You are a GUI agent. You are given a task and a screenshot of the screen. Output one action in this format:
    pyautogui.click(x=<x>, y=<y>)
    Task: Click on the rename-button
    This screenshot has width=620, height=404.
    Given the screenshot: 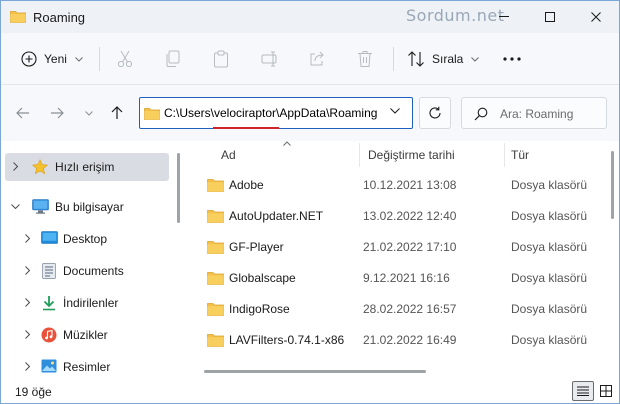 What is the action you would take?
    pyautogui.click(x=270, y=59)
    